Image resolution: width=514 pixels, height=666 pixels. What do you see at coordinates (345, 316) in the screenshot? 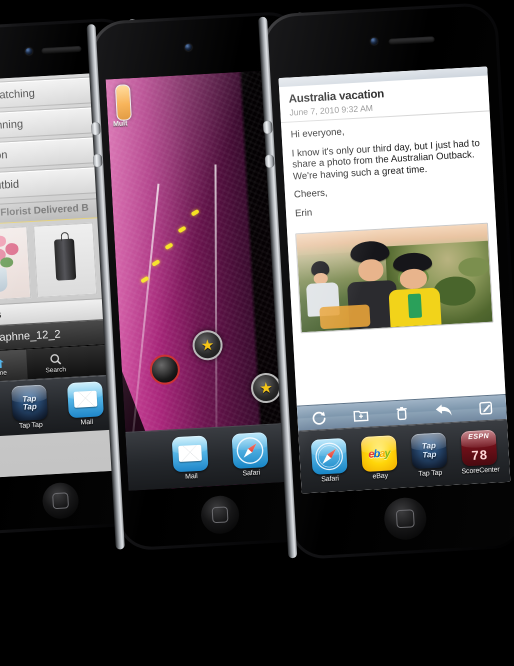
I see `saddle-bag` at bounding box center [345, 316].